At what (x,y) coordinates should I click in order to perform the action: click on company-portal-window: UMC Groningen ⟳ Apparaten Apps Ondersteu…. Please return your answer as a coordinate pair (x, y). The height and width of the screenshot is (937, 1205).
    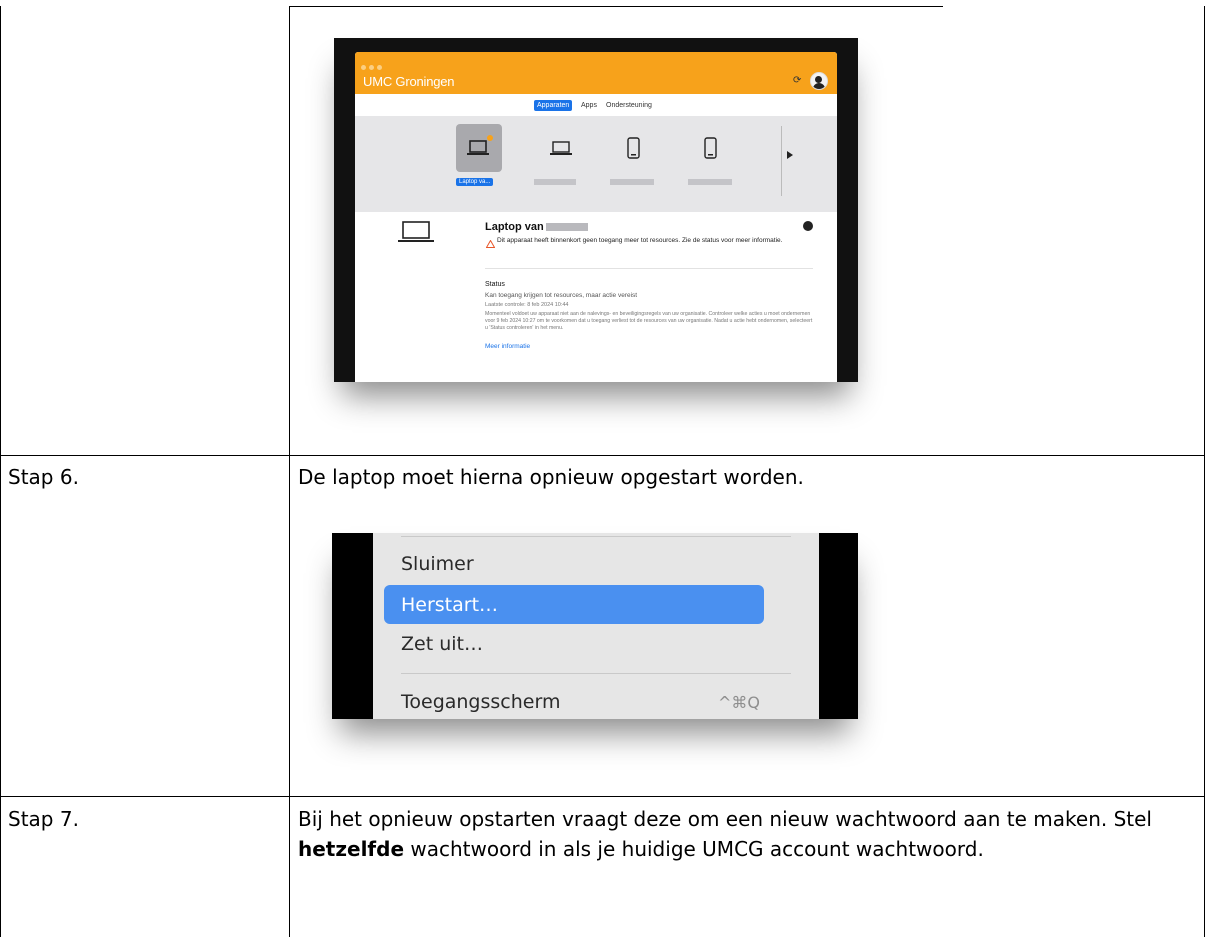
    Looking at the image, I should click on (596, 217).